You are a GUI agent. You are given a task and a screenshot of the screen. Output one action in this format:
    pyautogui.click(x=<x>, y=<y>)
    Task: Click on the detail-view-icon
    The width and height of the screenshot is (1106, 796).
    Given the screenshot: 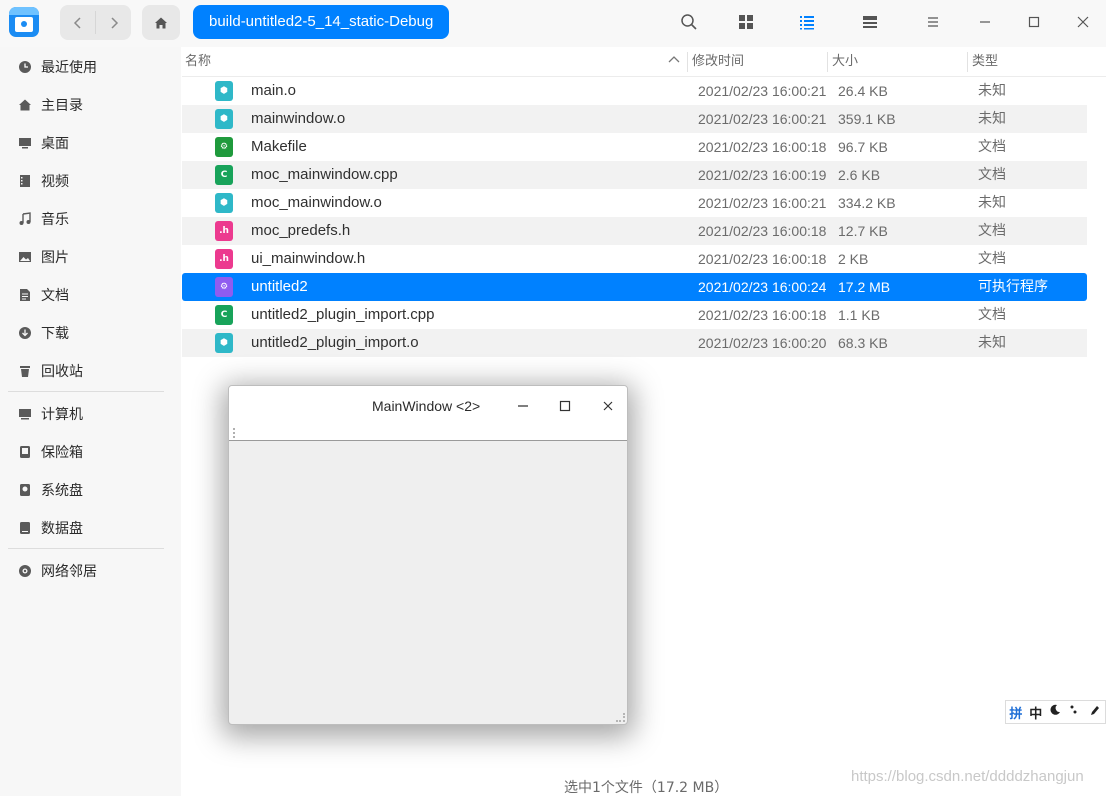 What is the action you would take?
    pyautogui.click(x=870, y=22)
    